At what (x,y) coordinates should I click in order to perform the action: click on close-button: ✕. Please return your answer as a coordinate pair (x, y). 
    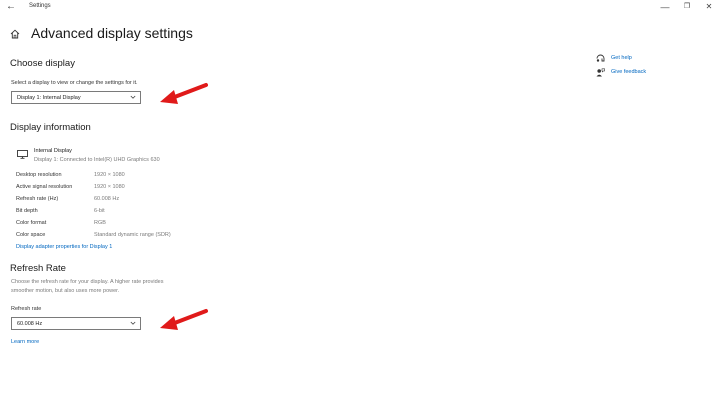
    Looking at the image, I should click on (709, 7).